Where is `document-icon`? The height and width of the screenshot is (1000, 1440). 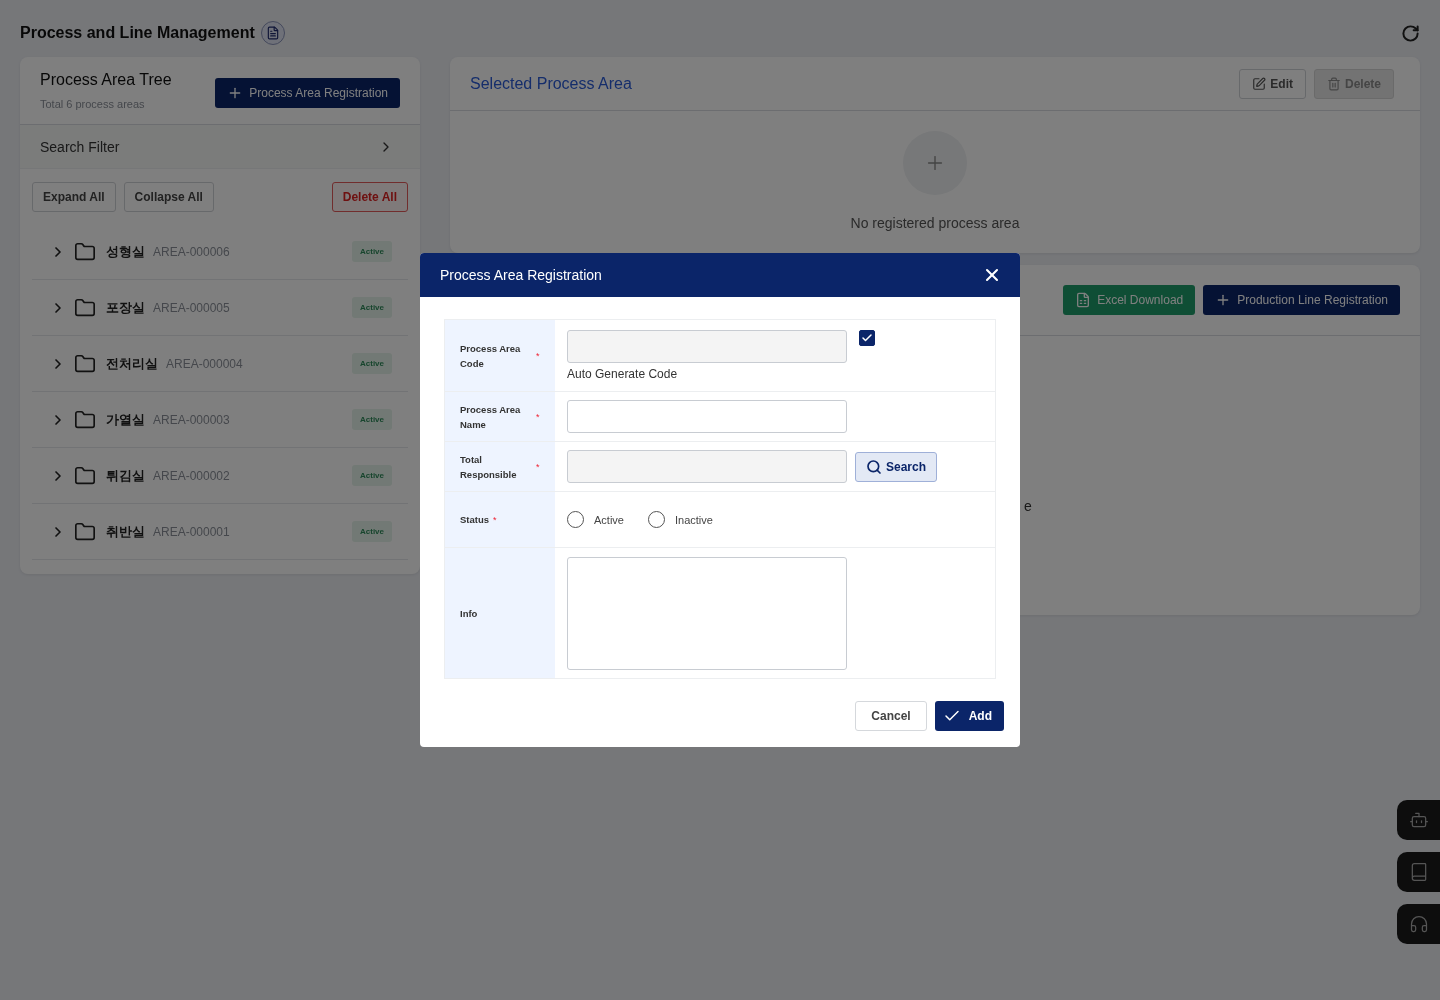
document-icon is located at coordinates (272, 33).